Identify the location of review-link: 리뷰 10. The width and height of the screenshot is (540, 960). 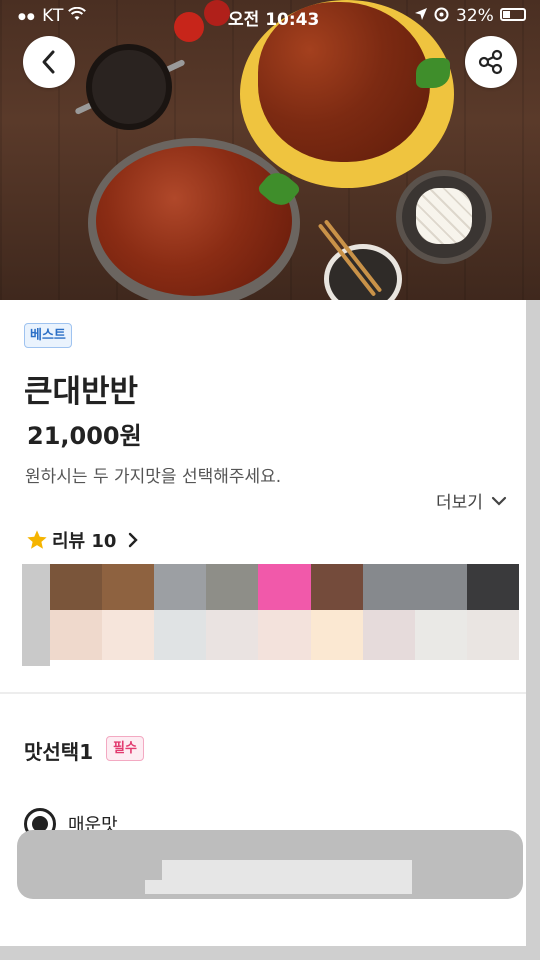
(83, 540).